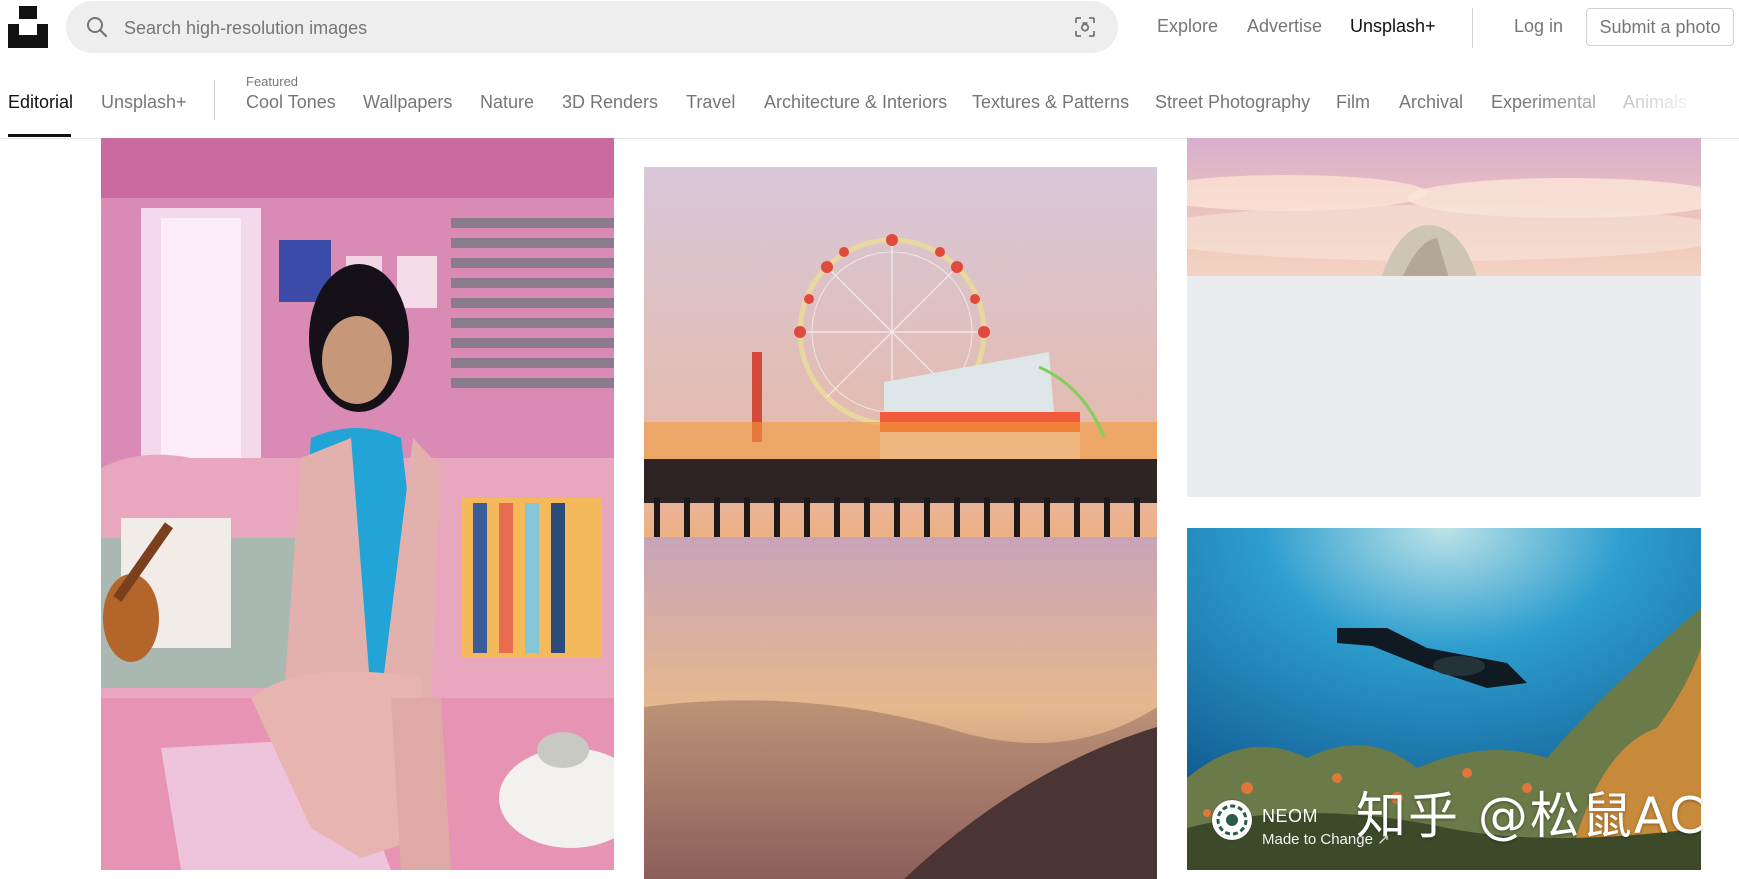 This screenshot has height=879, width=1739. What do you see at coordinates (855, 102) in the screenshot?
I see `tab-architecture-interiors: Architecture & Interiors` at bounding box center [855, 102].